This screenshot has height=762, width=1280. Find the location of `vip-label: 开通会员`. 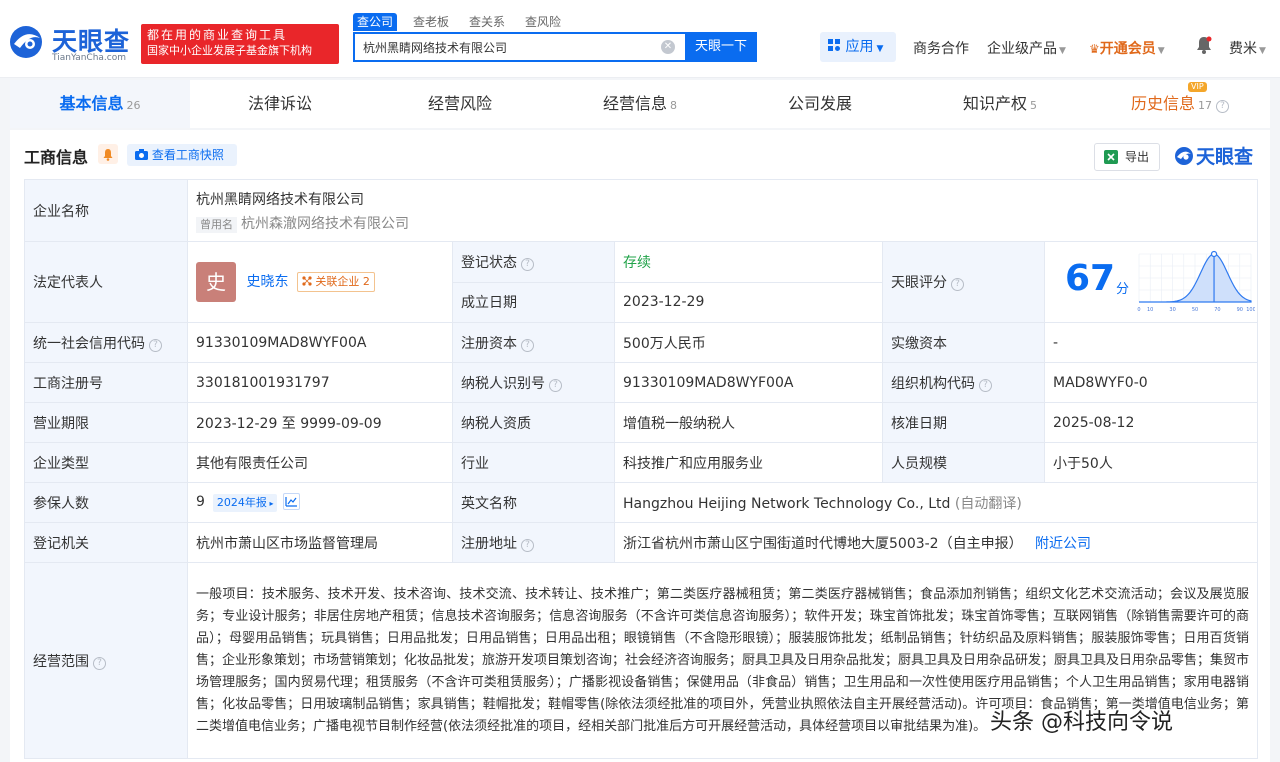

vip-label: 开通会员 is located at coordinates (1127, 49).